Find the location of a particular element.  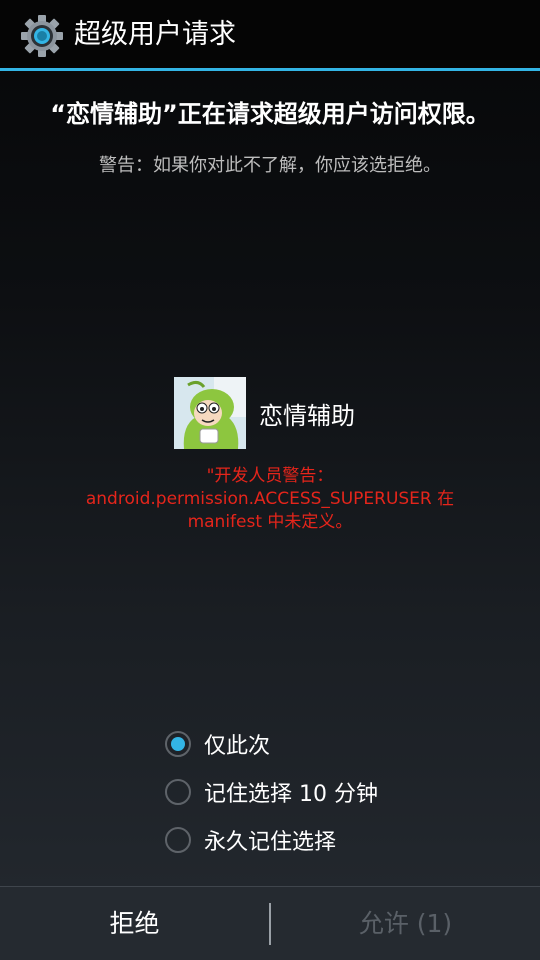

warning-message: 警告：如果你对此不了解，你应该选拒绝。 is located at coordinates (270, 165).